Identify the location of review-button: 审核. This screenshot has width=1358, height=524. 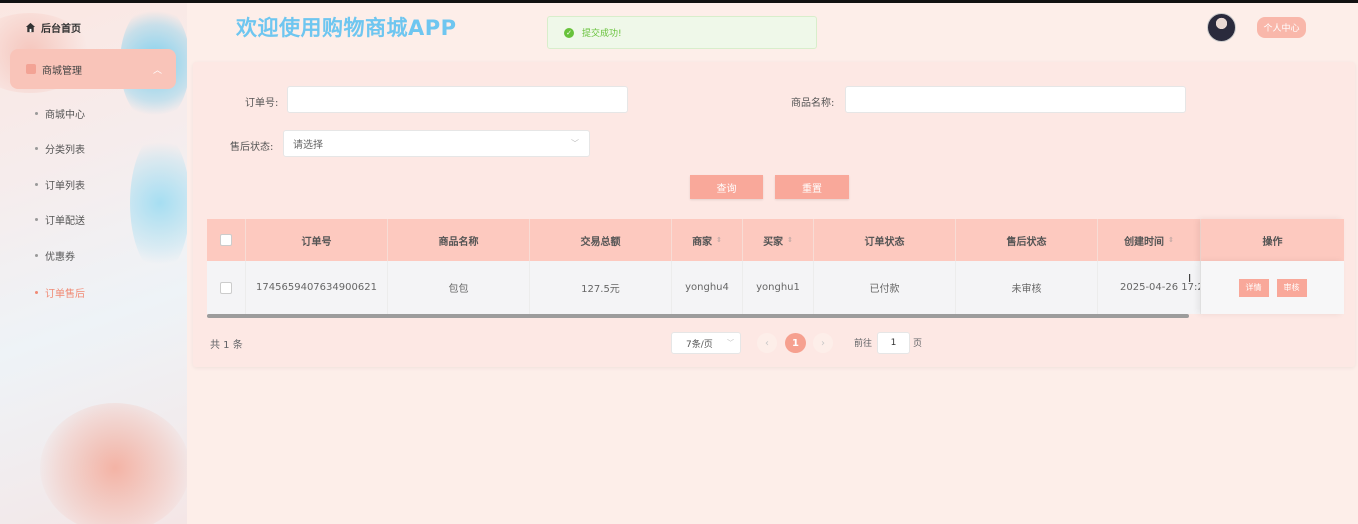
(1291, 287).